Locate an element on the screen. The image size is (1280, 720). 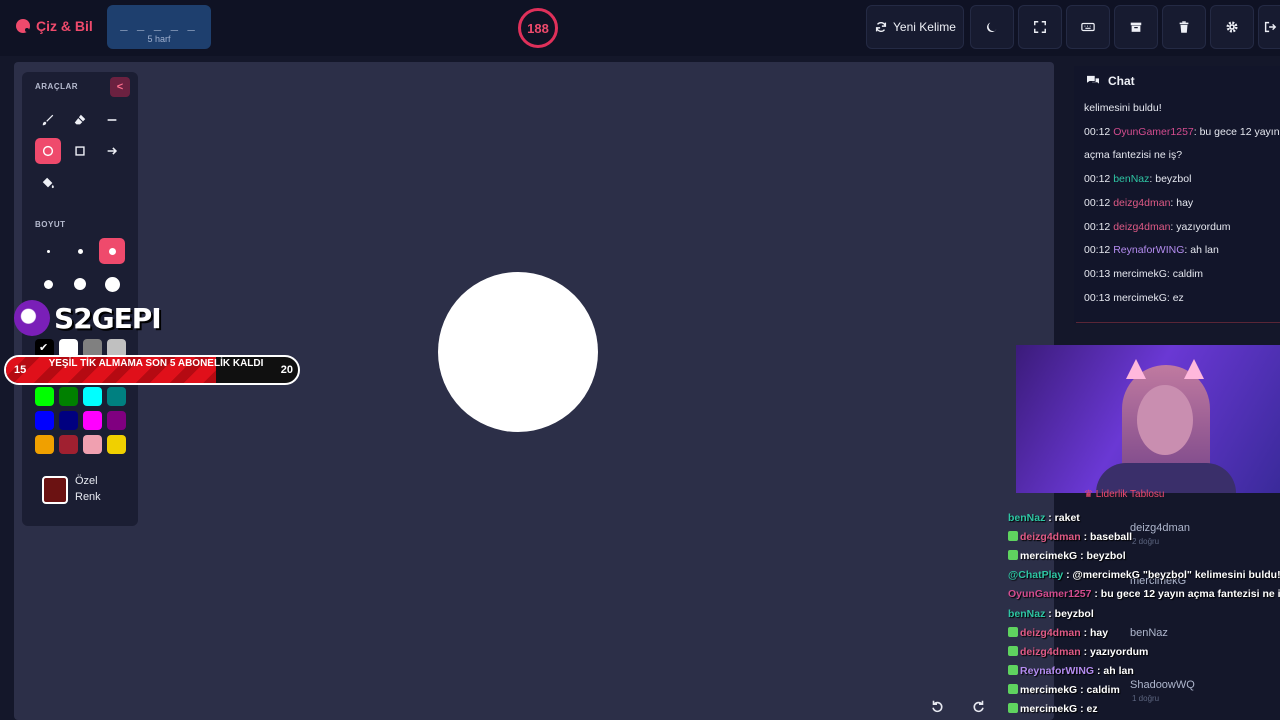
chat-message: 00:12 deizg4dman: hay is located at coordinates (1182, 203).